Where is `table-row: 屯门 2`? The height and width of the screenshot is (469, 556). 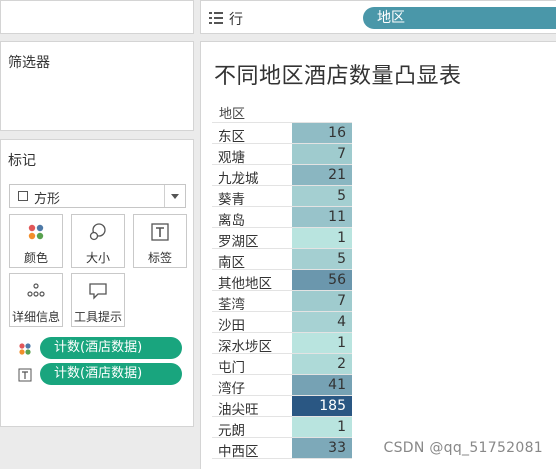
table-row: 屯门 2 is located at coordinates (282, 364).